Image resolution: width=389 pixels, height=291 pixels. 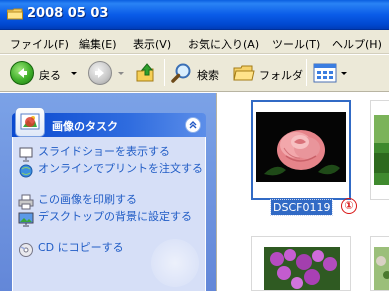 What do you see at coordinates (244, 73) in the screenshot?
I see `folders-icon` at bounding box center [244, 73].